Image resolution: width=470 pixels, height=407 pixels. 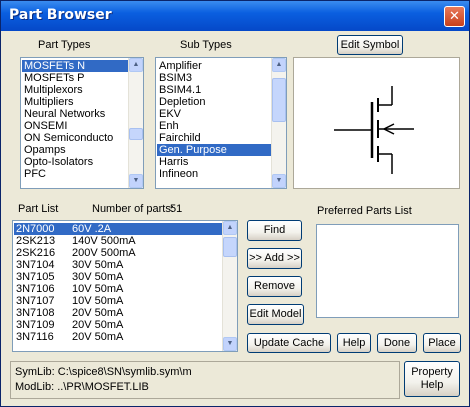 What do you see at coordinates (75, 150) in the screenshot?
I see `part-type-item: Opamps` at bounding box center [75, 150].